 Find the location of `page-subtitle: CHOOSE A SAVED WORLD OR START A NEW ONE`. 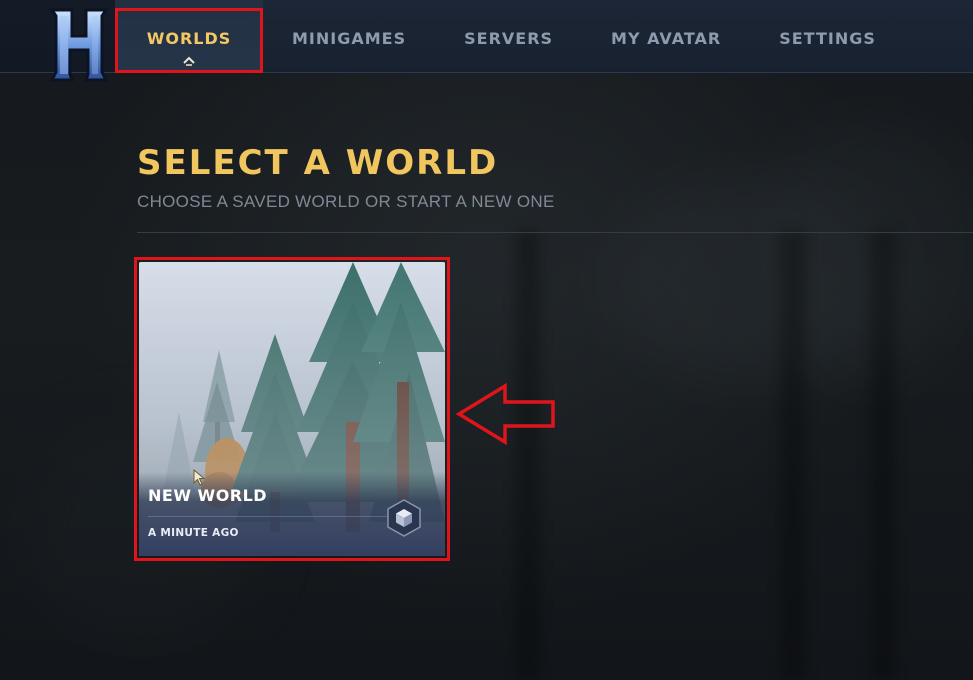

page-subtitle: CHOOSE A SAVED WORLD OR START A NEW ONE is located at coordinates (346, 201).